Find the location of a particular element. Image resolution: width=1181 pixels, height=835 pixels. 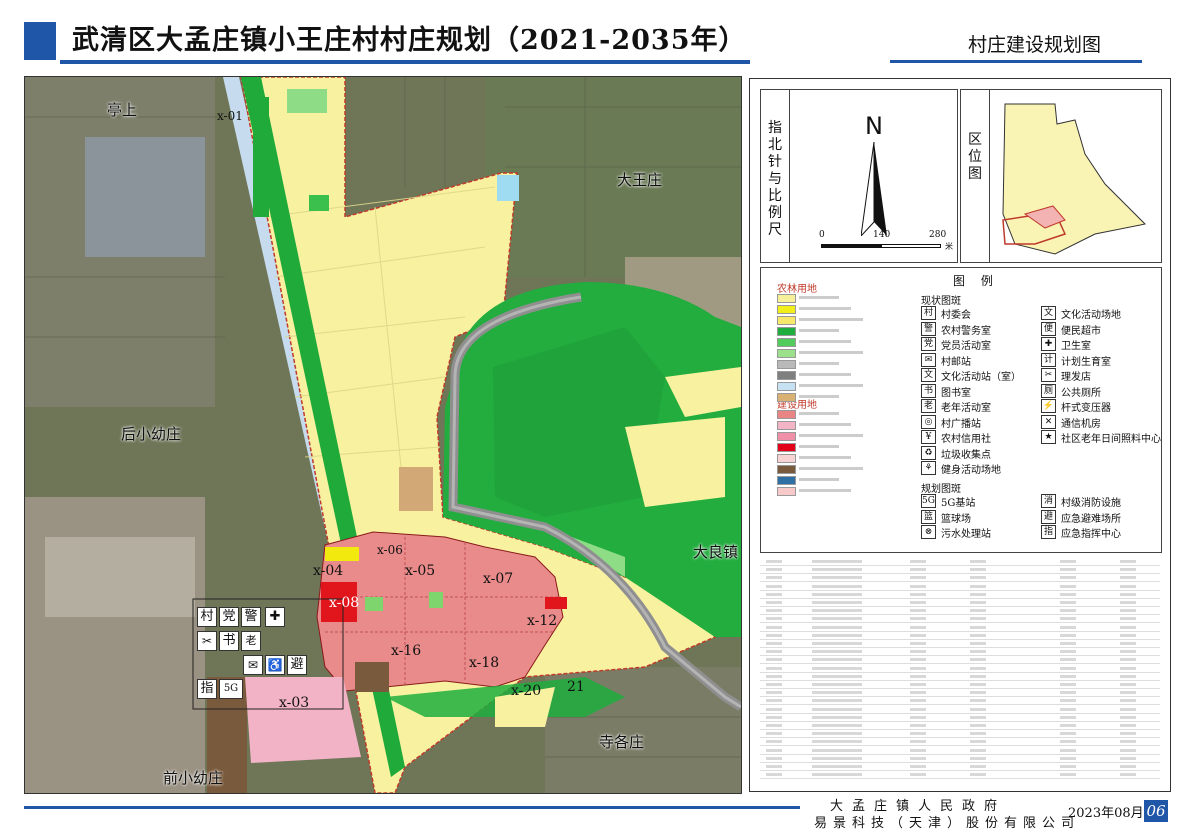

page-subtitle: 村庄建设规划图 is located at coordinates (1035, 45).